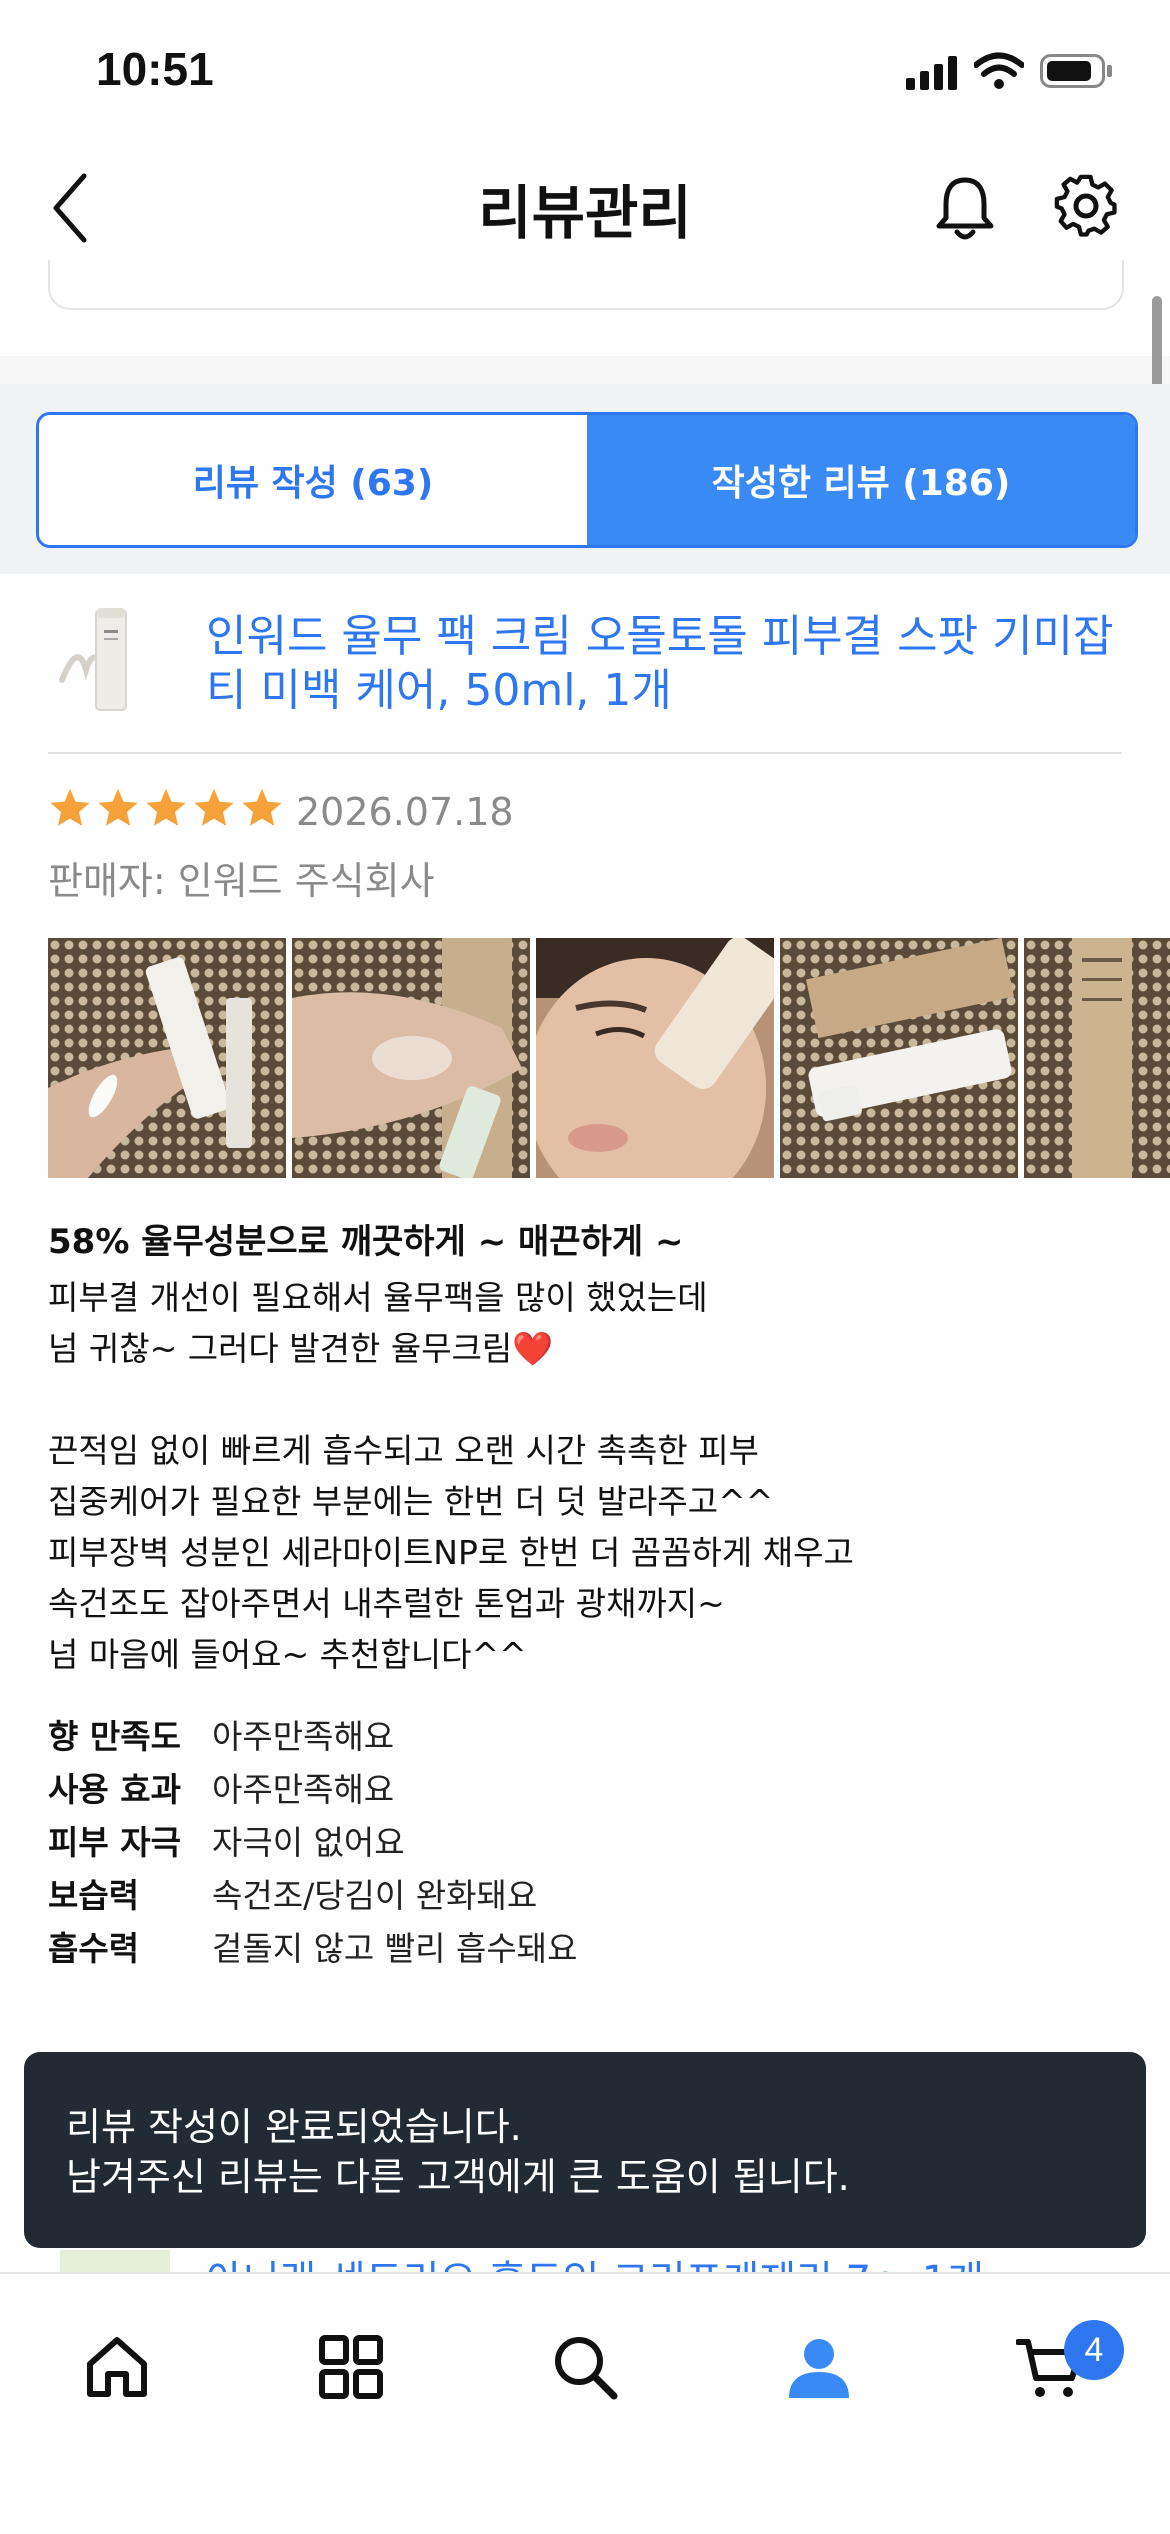 Image resolution: width=1170 pixels, height=2534 pixels. What do you see at coordinates (595, 2261) in the screenshot?
I see `next-product-name: 아너랜 센트리오 흑도익 크리프케제리 7p, 1개` at bounding box center [595, 2261].